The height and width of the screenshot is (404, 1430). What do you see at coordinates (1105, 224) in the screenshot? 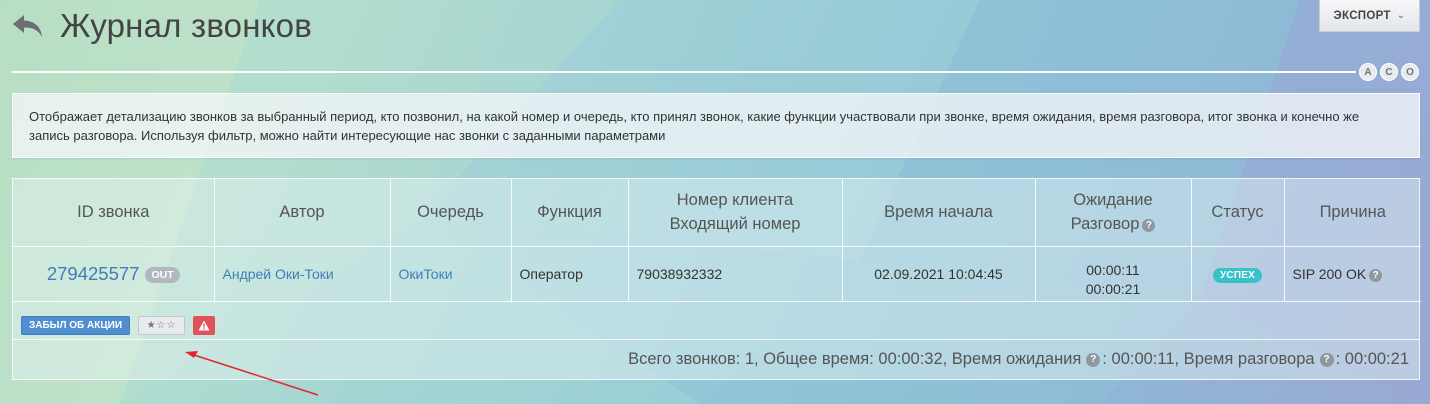
I see `col-header-wait-line2: Разговор` at bounding box center [1105, 224].